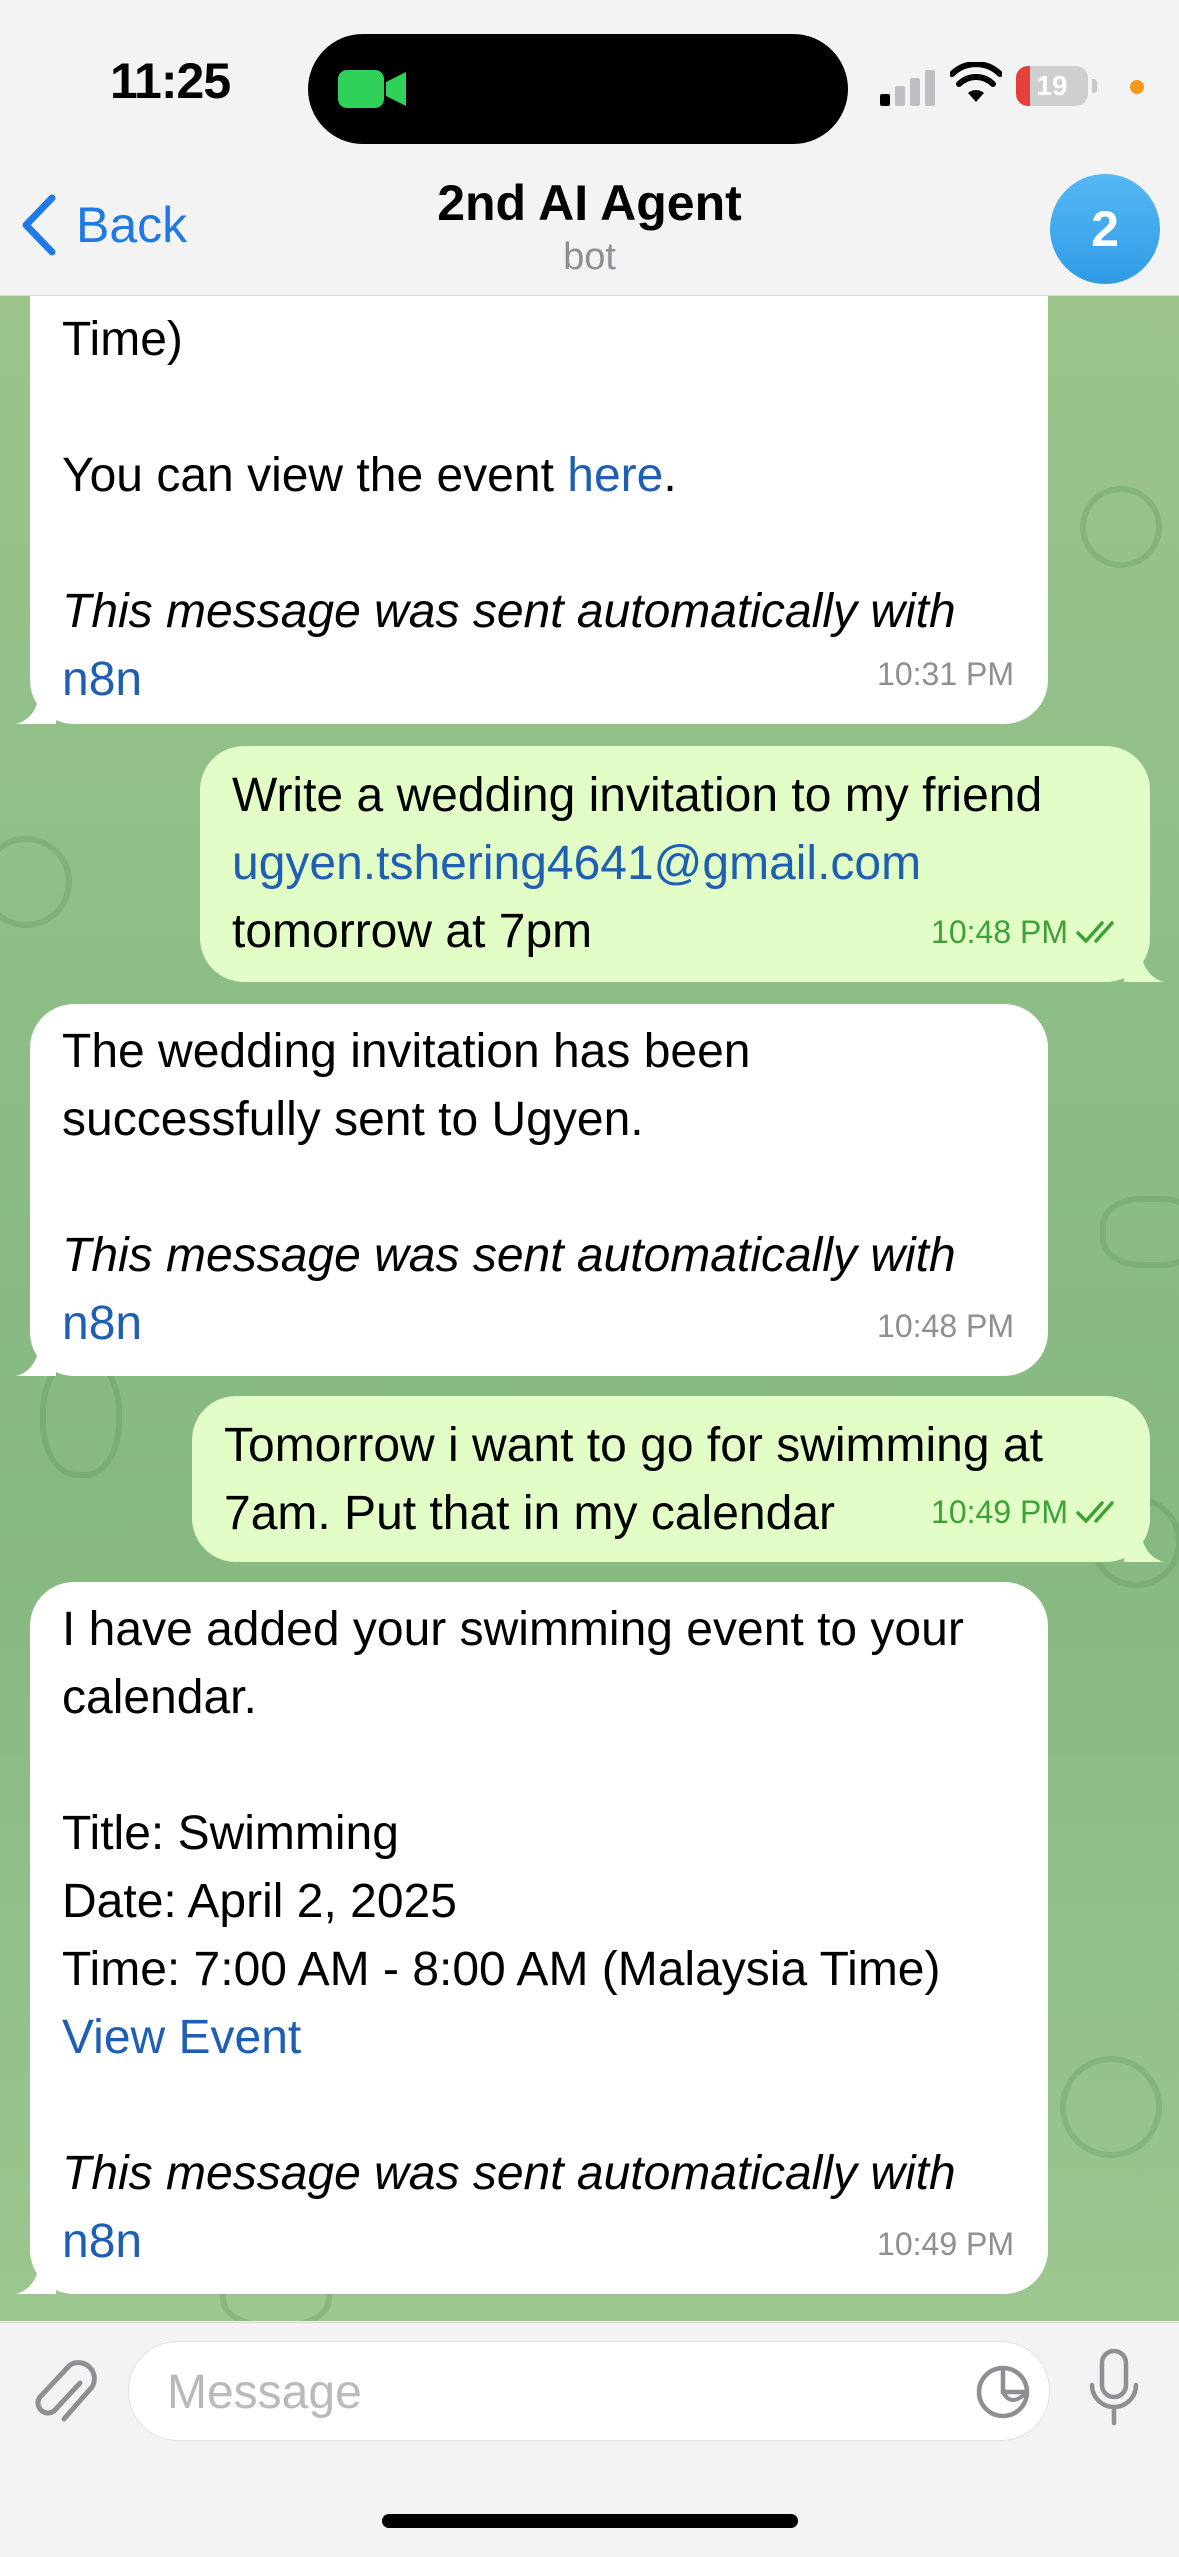 Image resolution: width=1179 pixels, height=2557 pixels. What do you see at coordinates (670, 475) in the screenshot?
I see `message-text: .` at bounding box center [670, 475].